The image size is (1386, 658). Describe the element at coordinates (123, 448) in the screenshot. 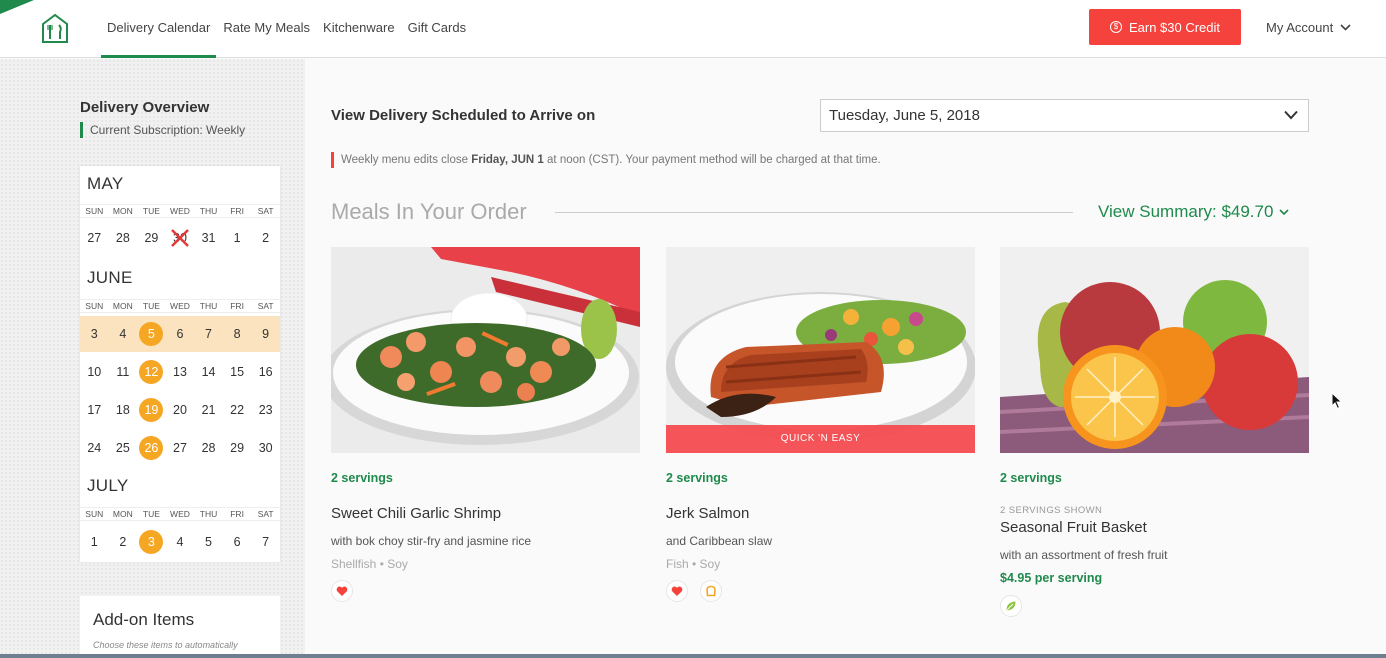

I see `calendar-day: 25` at that location.